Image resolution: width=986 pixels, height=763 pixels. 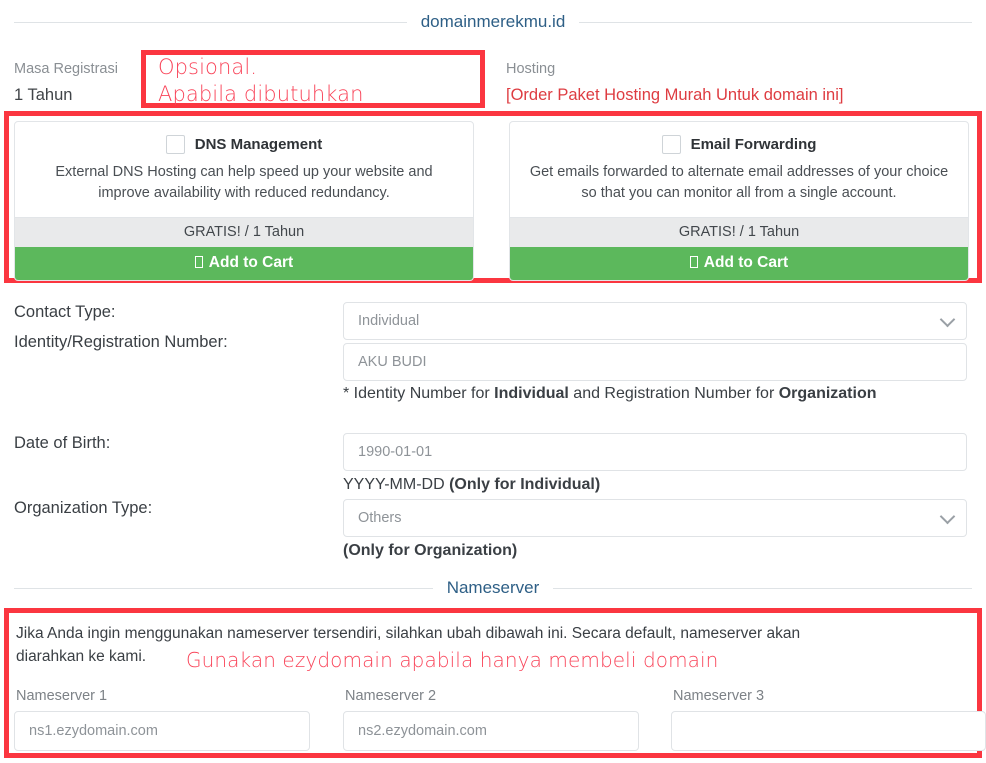 I want to click on dob-help-prefix: YYYY-MM-DD, so click(x=396, y=484).